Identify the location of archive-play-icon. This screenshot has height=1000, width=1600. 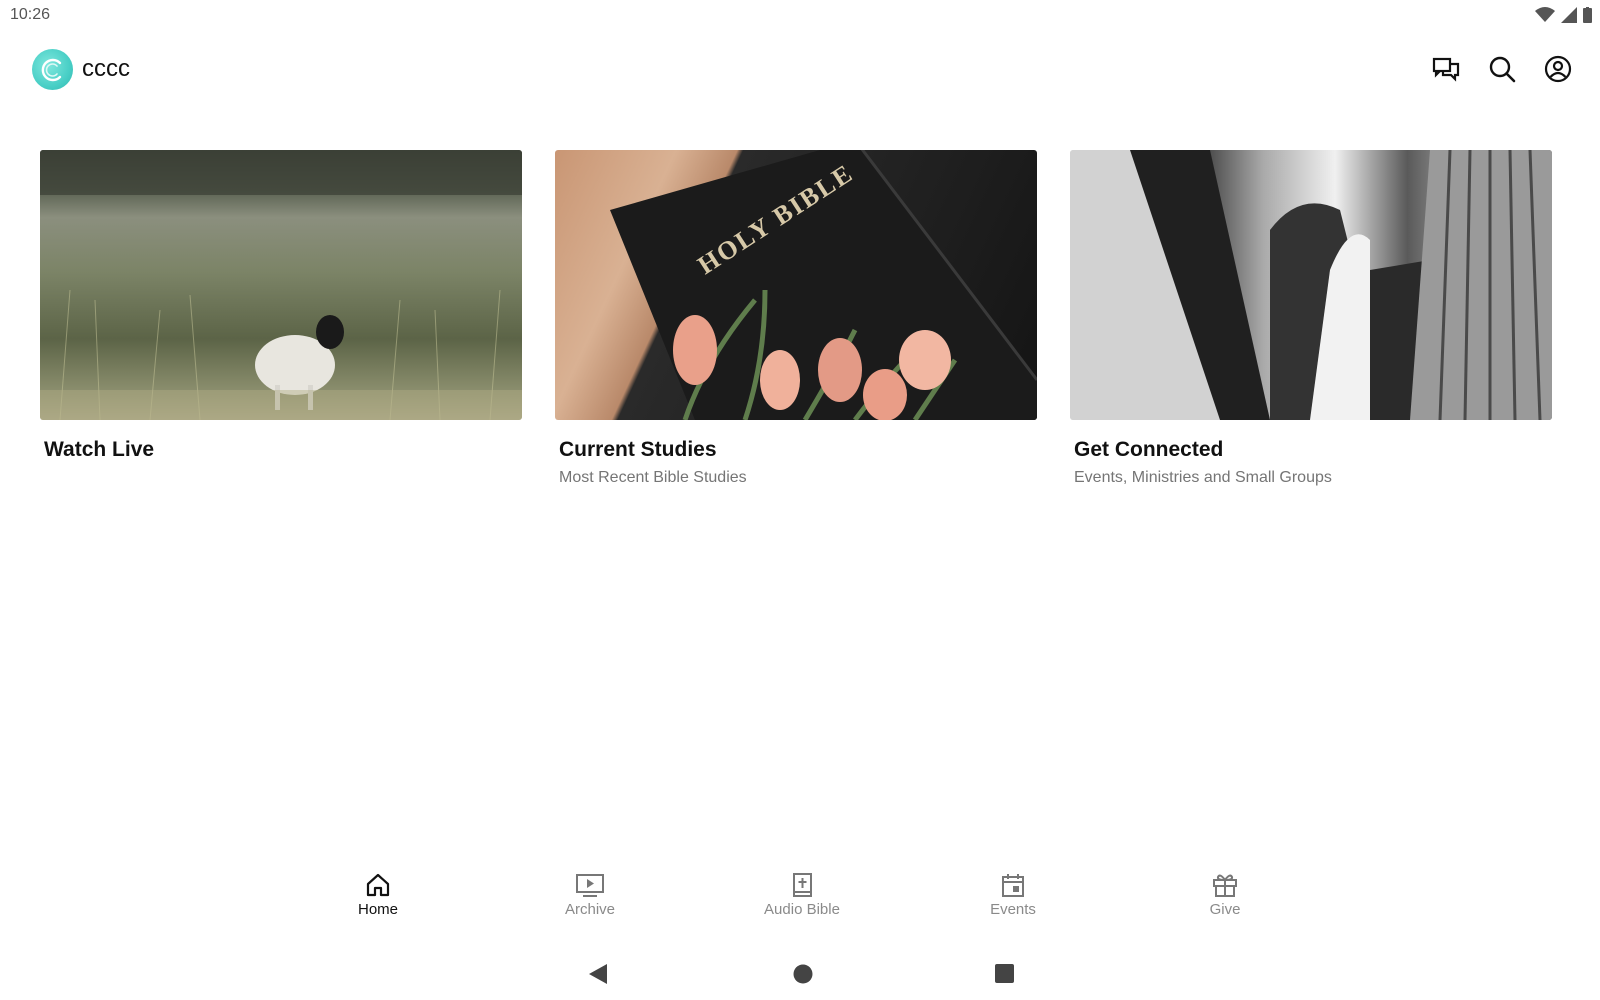
(590, 885).